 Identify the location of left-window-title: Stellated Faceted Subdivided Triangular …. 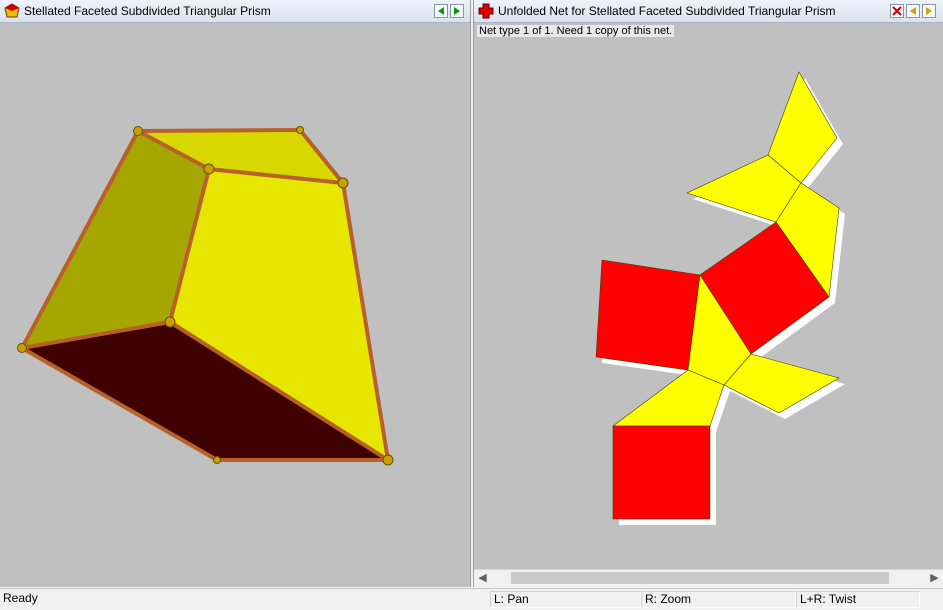
(147, 11).